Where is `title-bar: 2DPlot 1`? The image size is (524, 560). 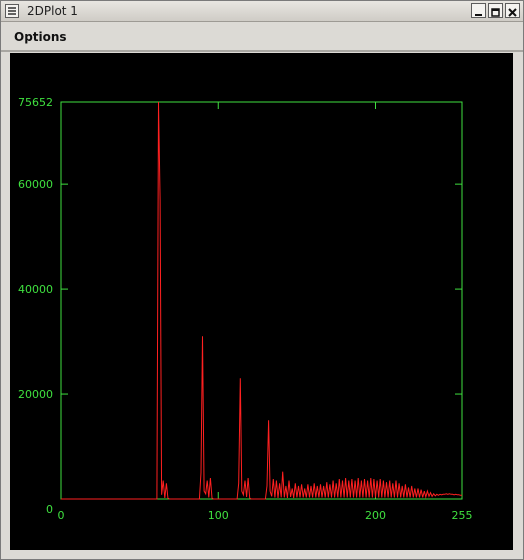
title-bar: 2DPlot 1 is located at coordinates (262, 11).